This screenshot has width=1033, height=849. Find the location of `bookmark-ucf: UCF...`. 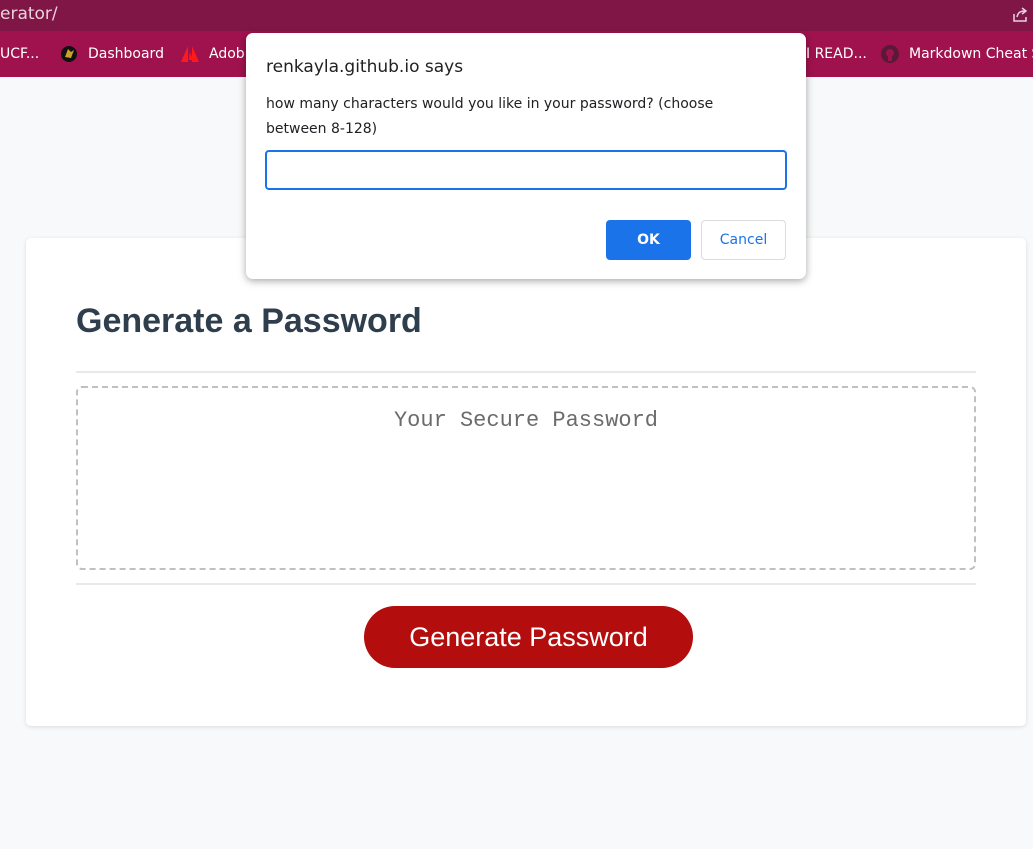

bookmark-ucf: UCF... is located at coordinates (19, 54).